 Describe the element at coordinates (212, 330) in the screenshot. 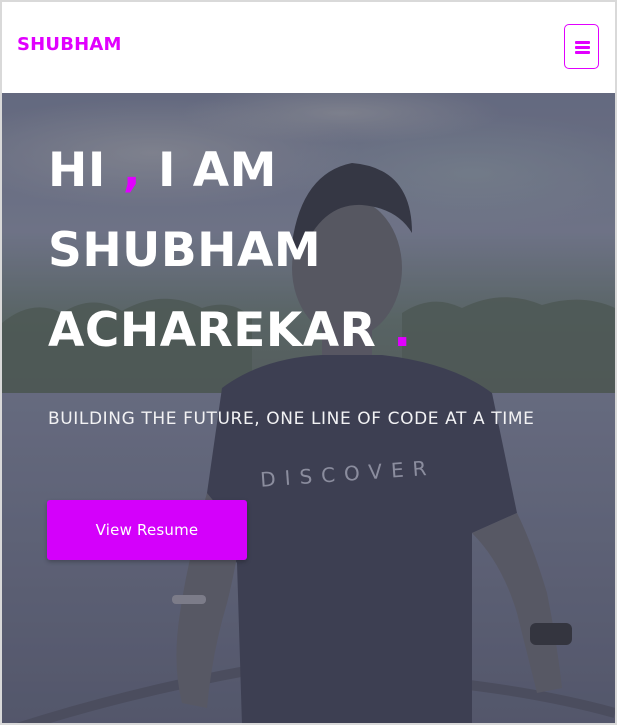

I see `hero-title-last-name: ACHAREKAR` at that location.